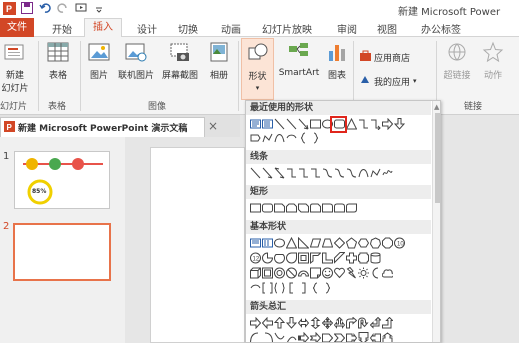 Image resolution: width=519 pixels, height=343 pixels. I want to click on quad-arrow-icon, so click(327, 323).